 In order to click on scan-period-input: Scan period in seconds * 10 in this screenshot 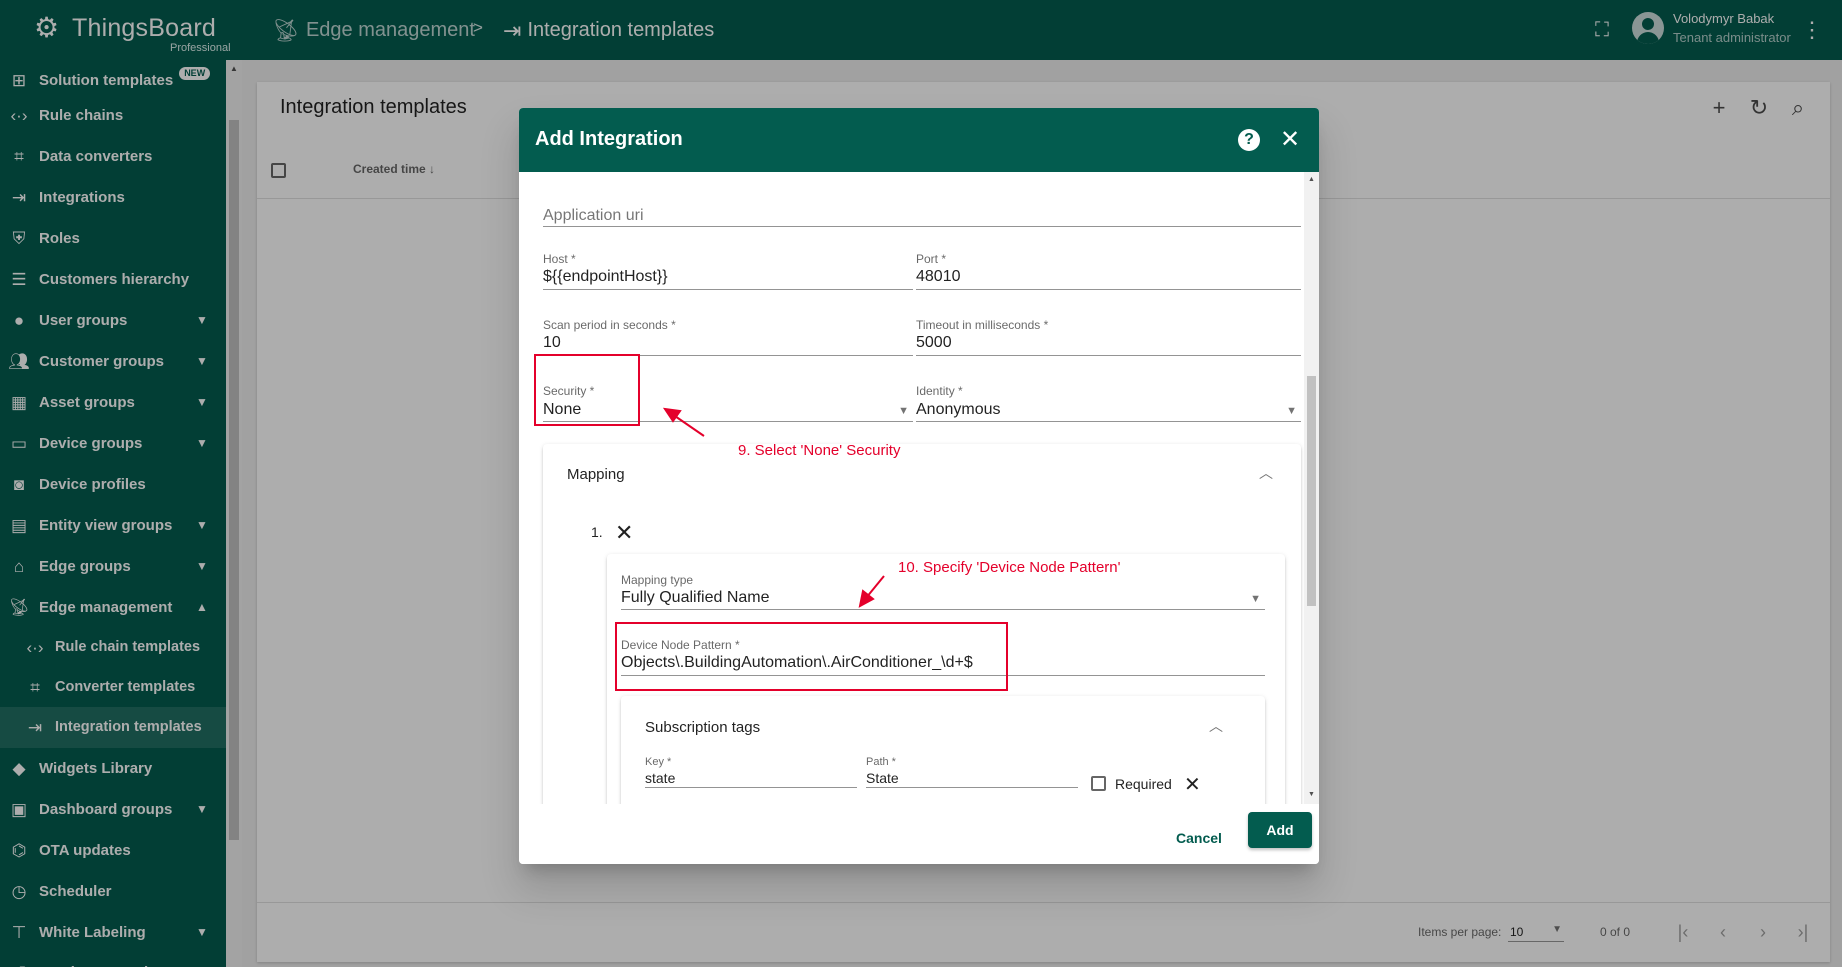, I will do `click(728, 329)`.